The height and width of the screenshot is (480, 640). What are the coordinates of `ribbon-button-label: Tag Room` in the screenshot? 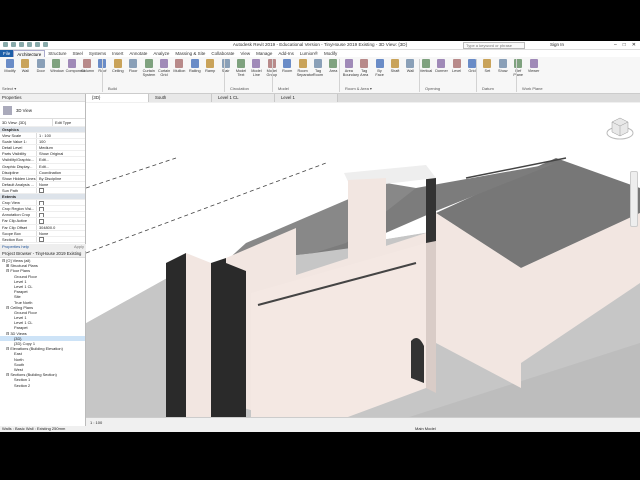 It's located at (318, 73).